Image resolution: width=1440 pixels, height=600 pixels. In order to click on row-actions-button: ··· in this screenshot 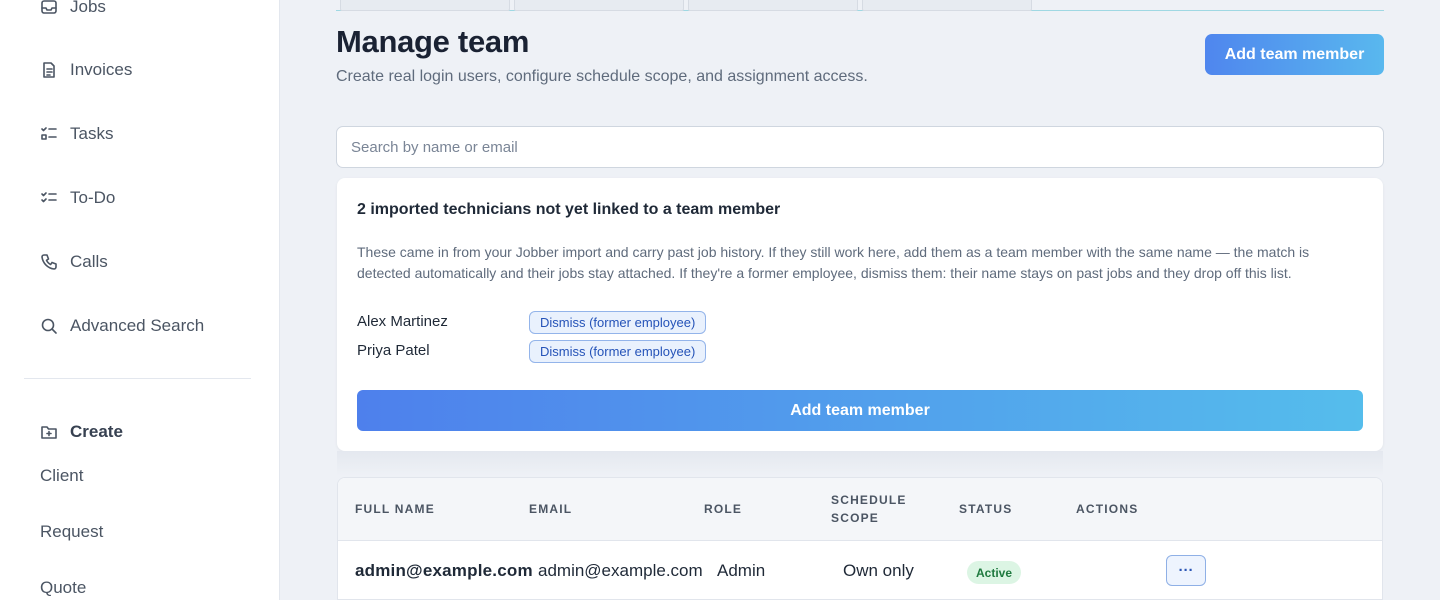, I will do `click(1186, 570)`.